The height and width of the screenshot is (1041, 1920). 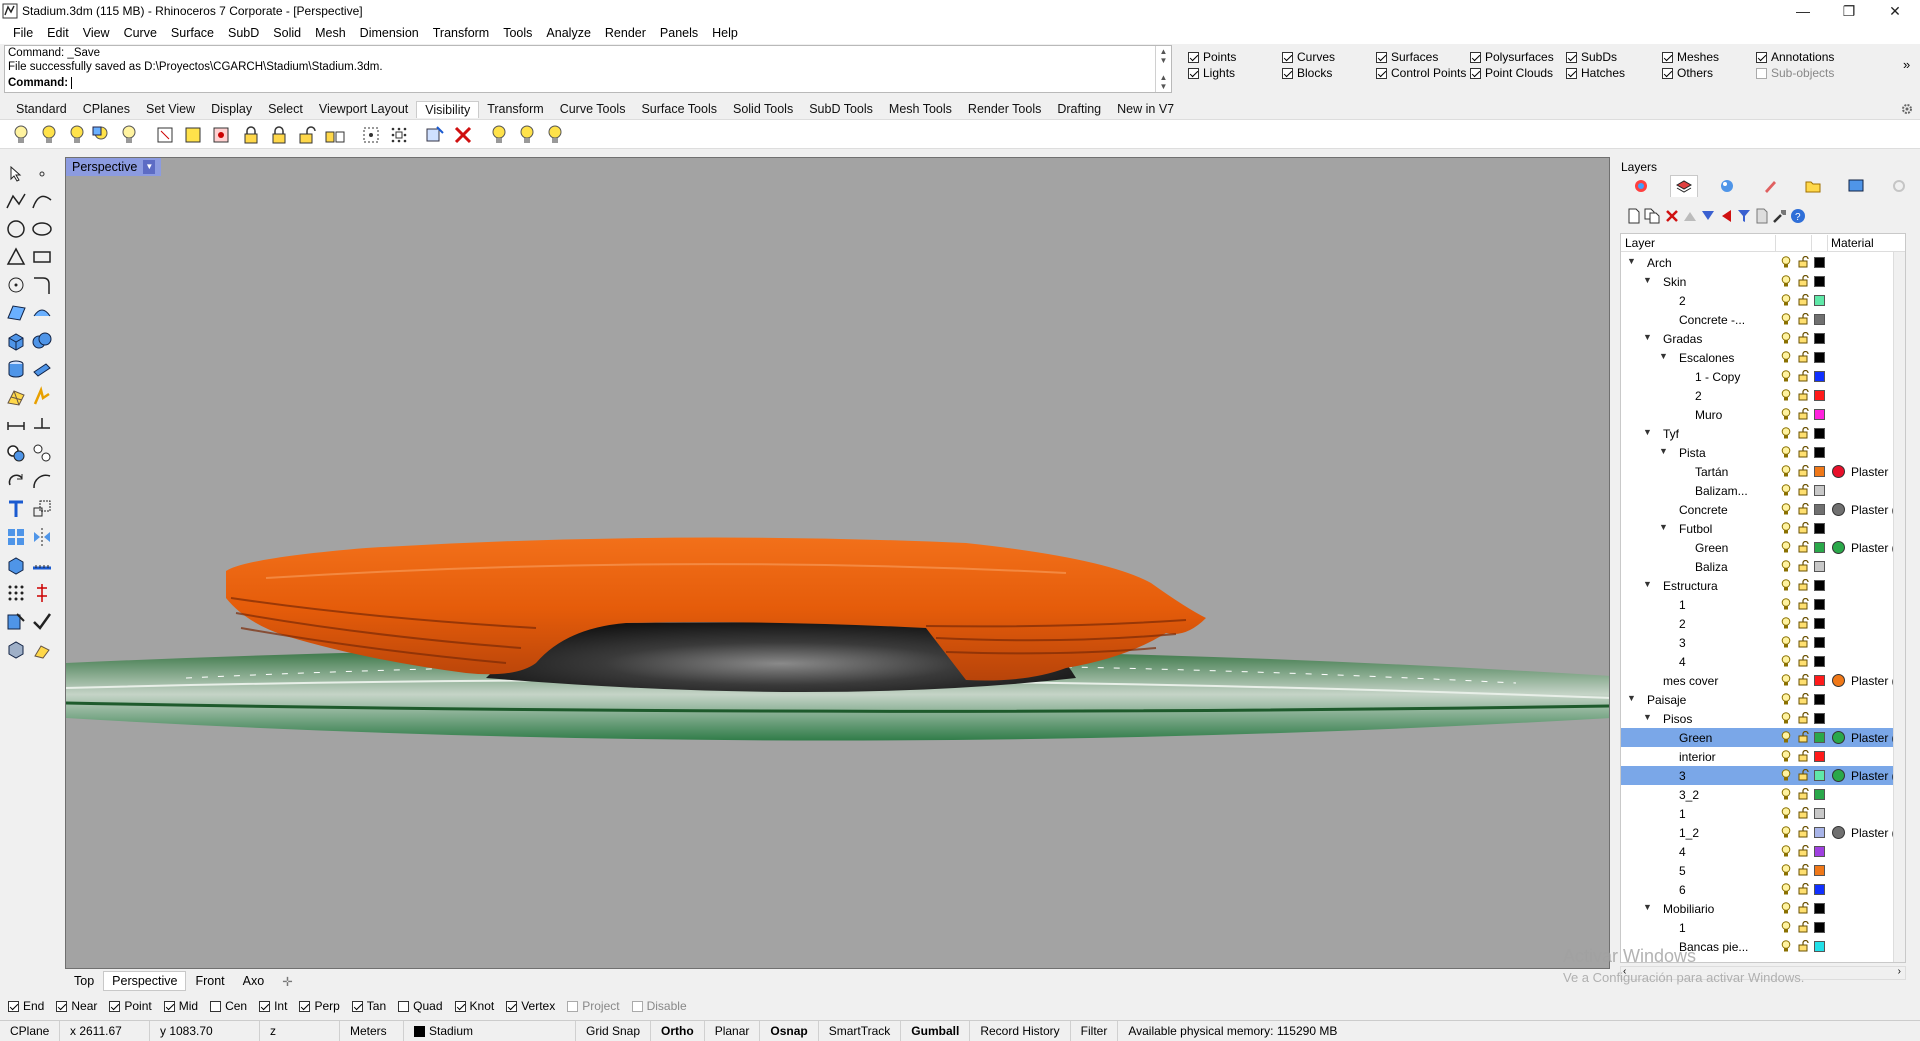 I want to click on hide-objects-icon, so click(x=101, y=135).